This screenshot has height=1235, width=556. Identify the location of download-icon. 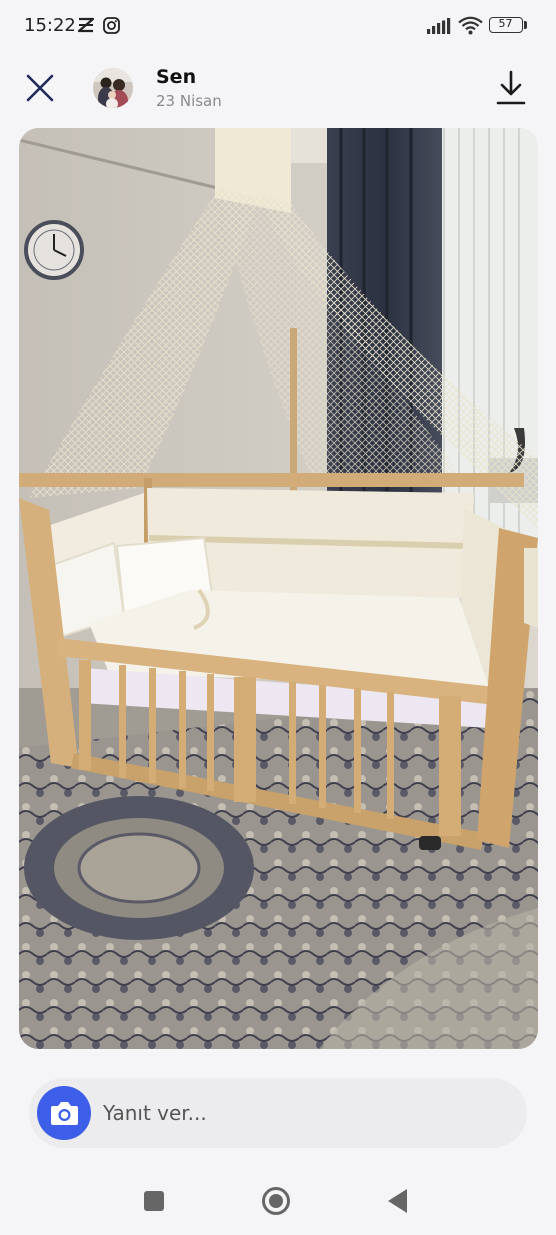
(511, 88).